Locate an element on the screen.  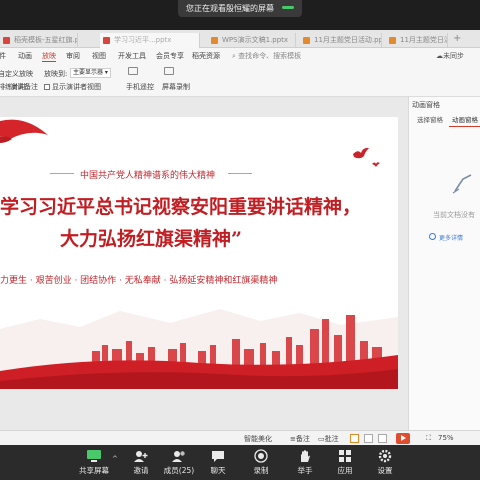
menu-animation: 动画 is located at coordinates (25, 56).